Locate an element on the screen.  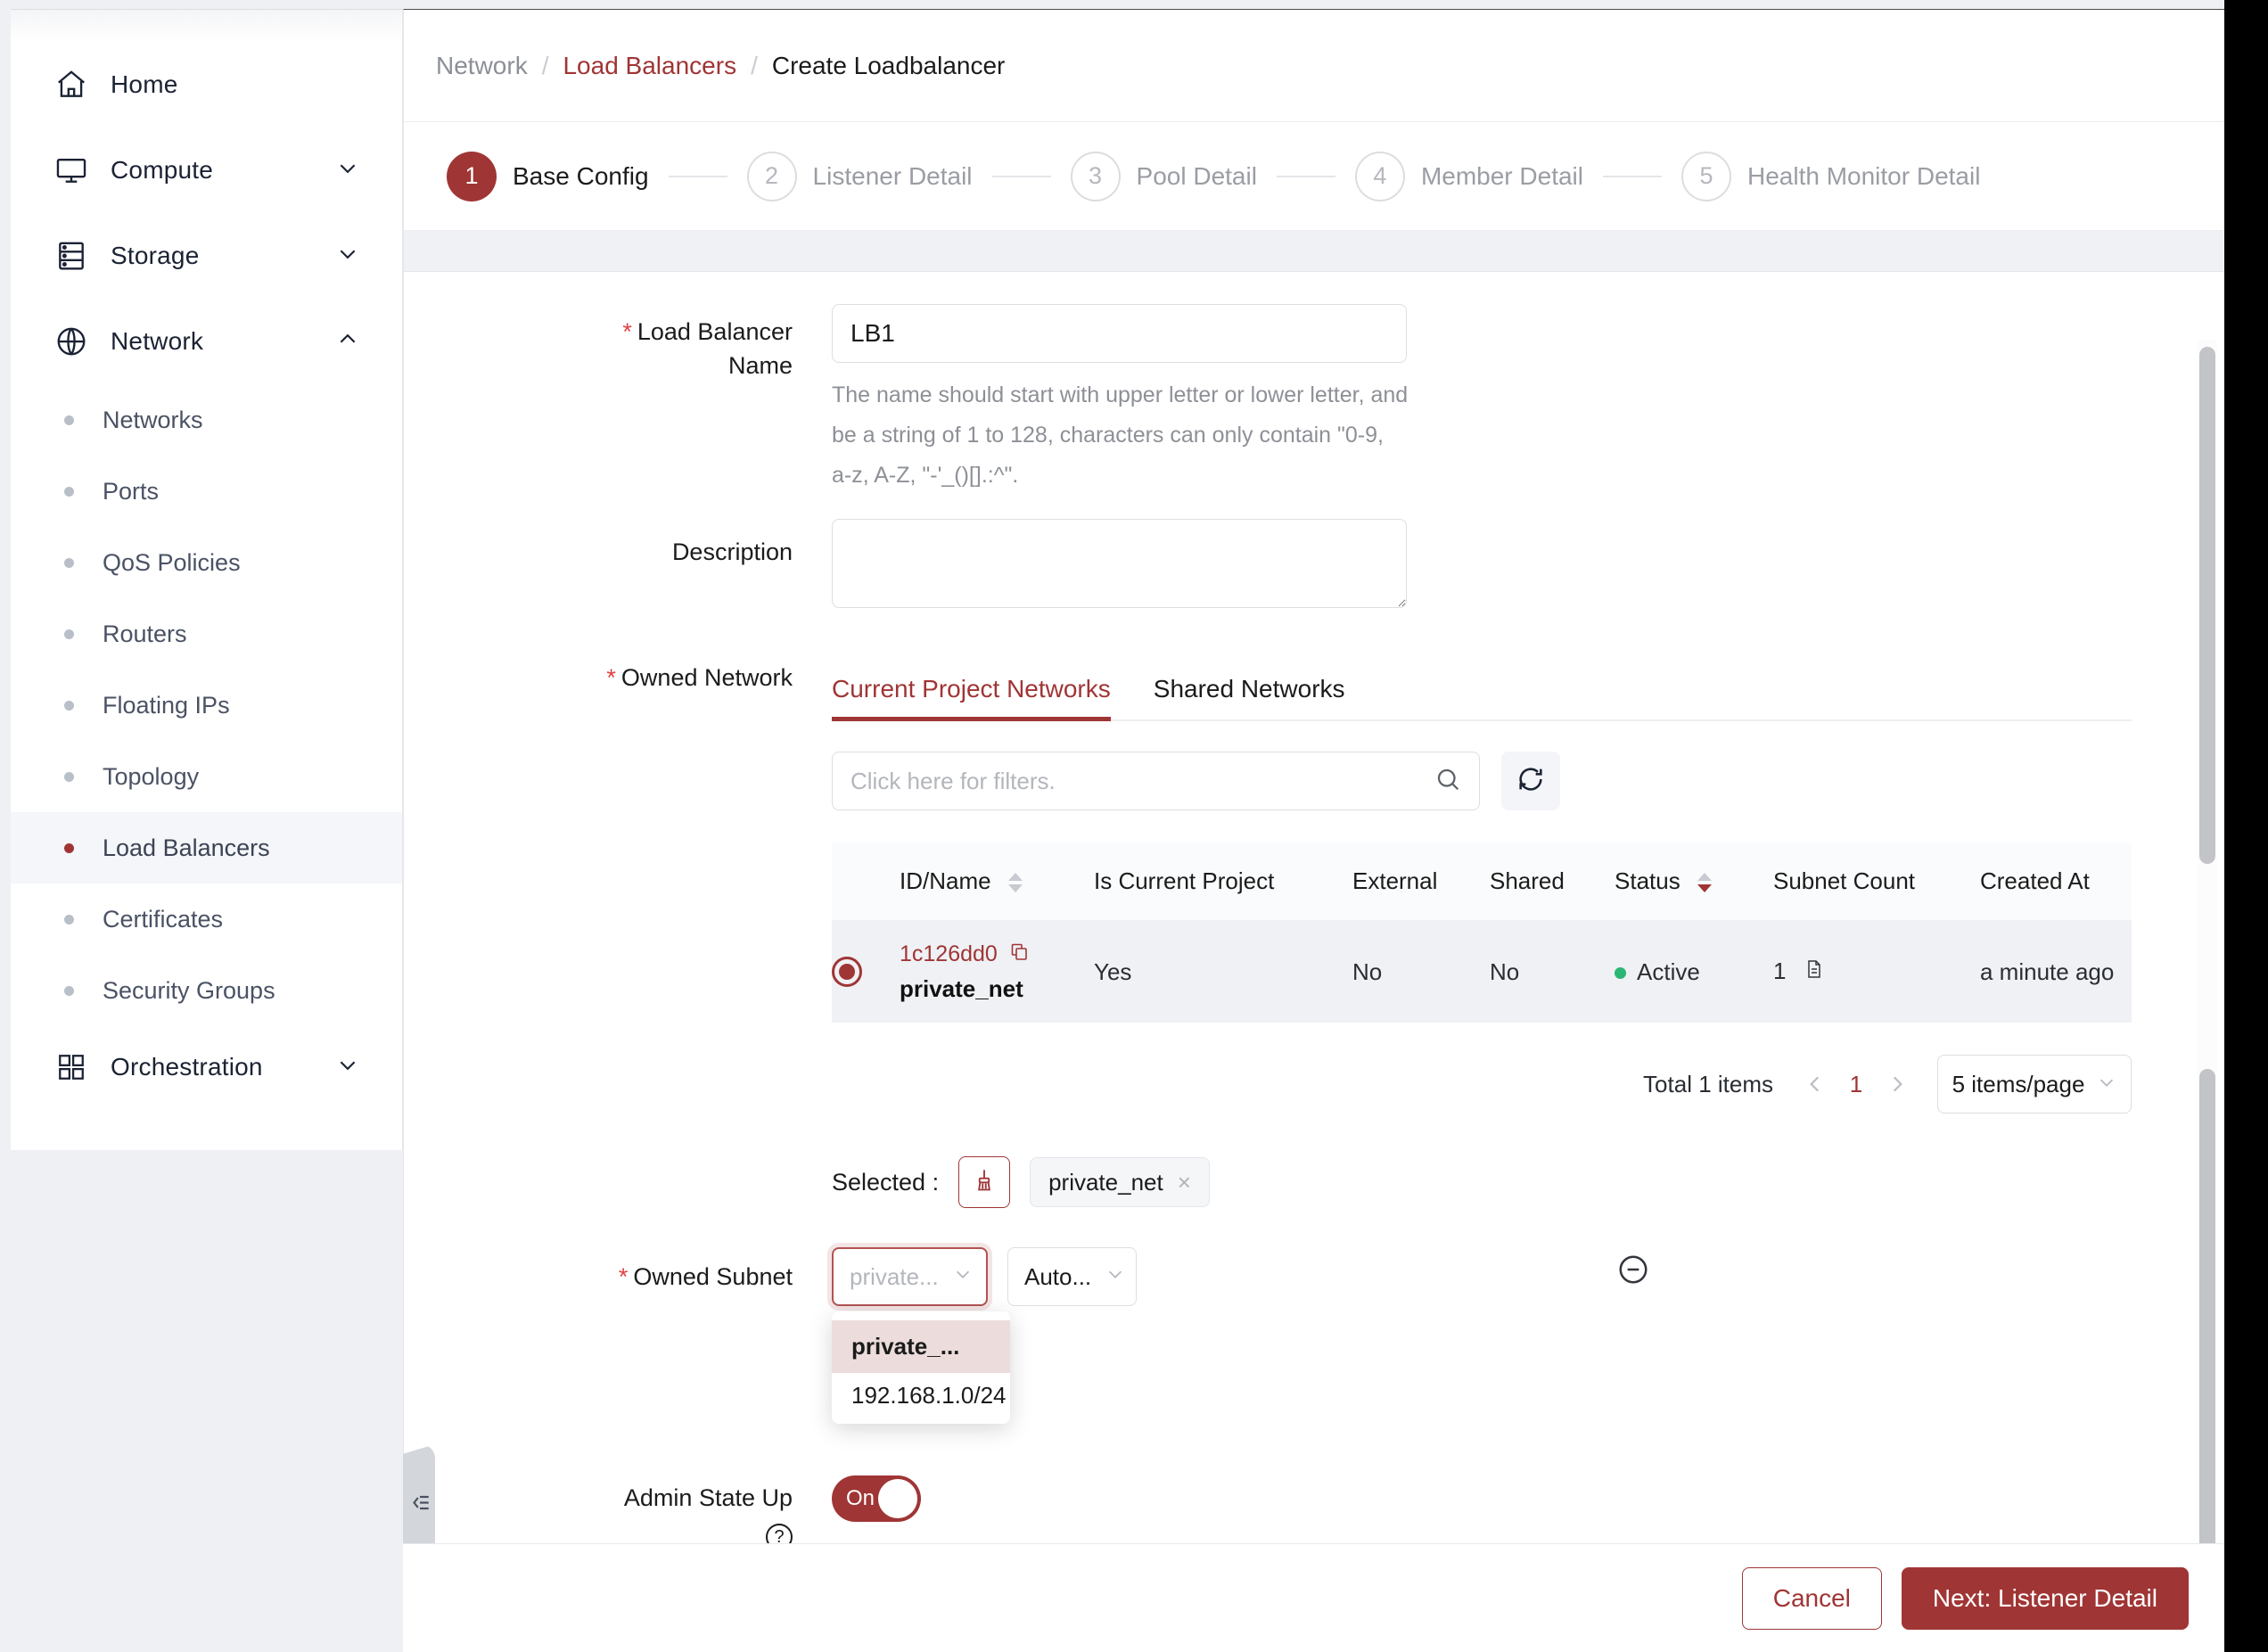
clear-selection-button is located at coordinates (984, 1182).